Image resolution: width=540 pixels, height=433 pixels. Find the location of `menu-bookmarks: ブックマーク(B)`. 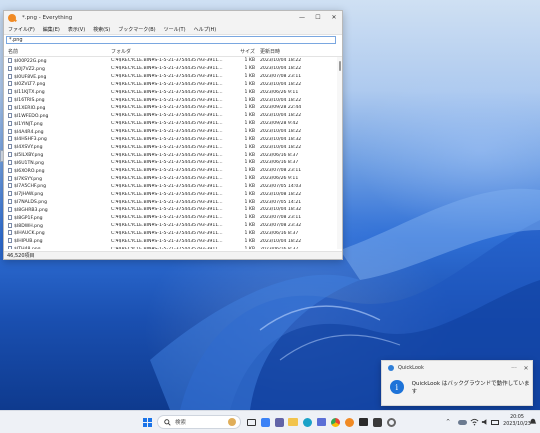

menu-bookmarks: ブックマーク(B) is located at coordinates (136, 29).